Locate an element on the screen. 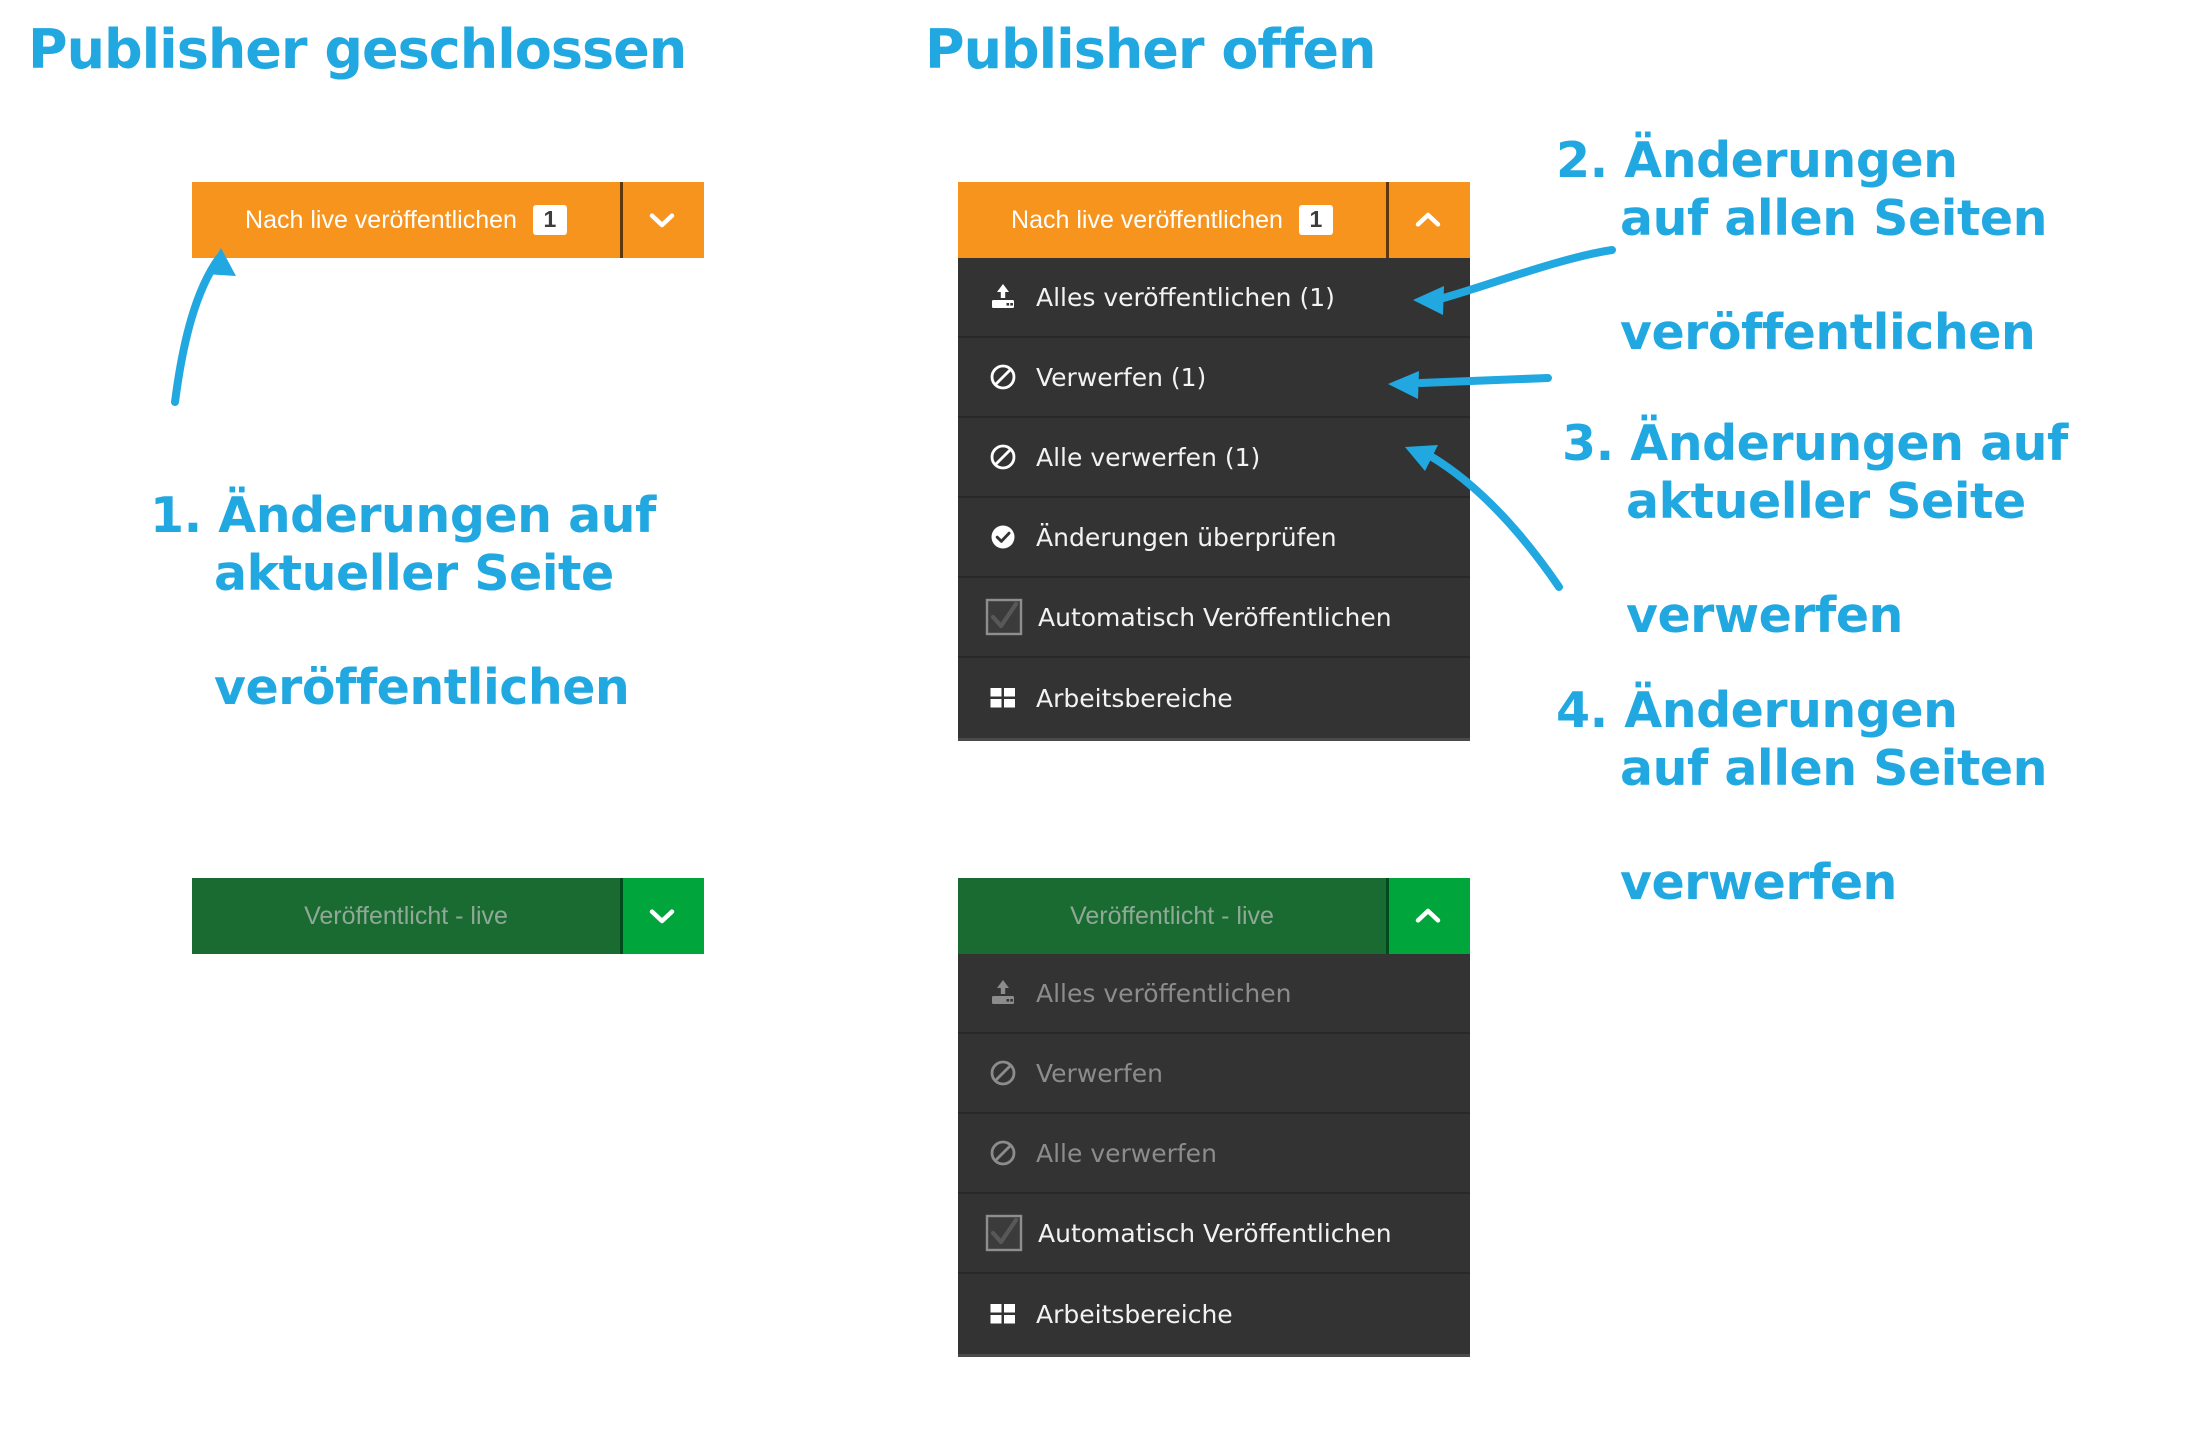 The width and height of the screenshot is (2192, 1429). menu-item-publish-all: Alles veröffentlichen is located at coordinates (1214, 994).